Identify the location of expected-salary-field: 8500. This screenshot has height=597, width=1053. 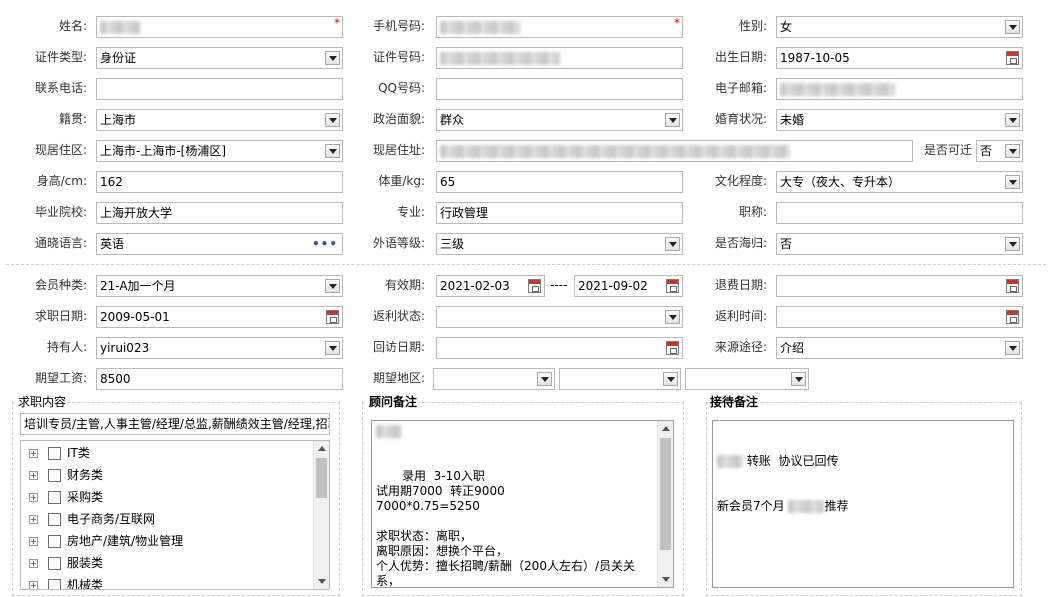
(219, 379).